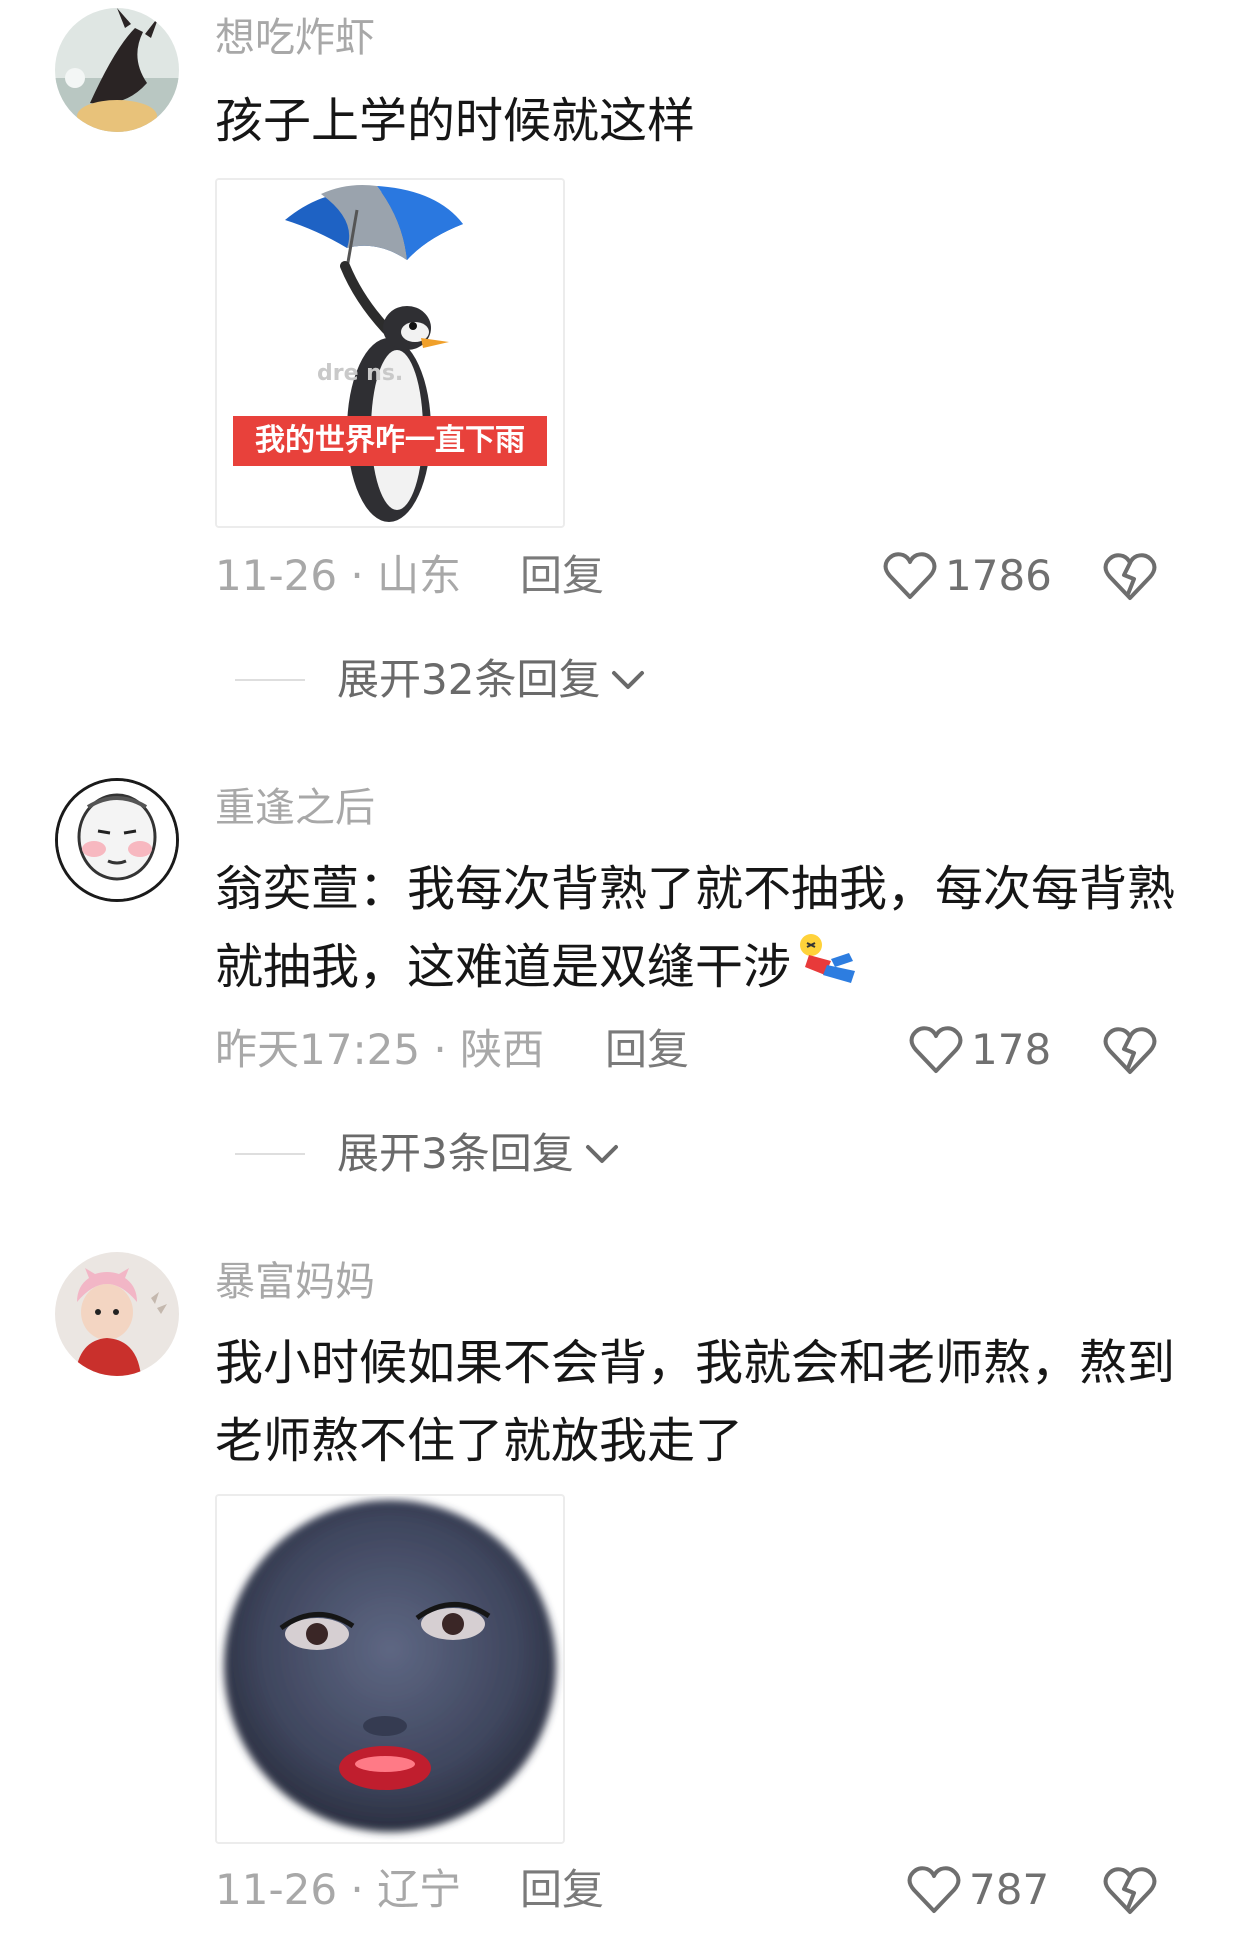 The height and width of the screenshot is (1940, 1260). What do you see at coordinates (455, 121) in the screenshot?
I see `comment-text: 孩子上学的时候就这样` at bounding box center [455, 121].